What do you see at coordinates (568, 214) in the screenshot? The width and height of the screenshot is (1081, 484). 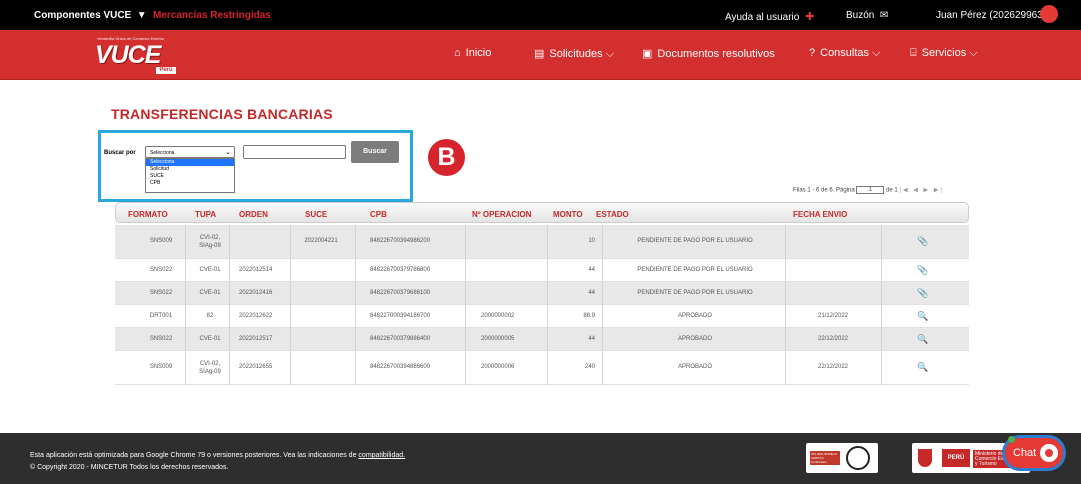 I see `col-monto: MONTO` at bounding box center [568, 214].